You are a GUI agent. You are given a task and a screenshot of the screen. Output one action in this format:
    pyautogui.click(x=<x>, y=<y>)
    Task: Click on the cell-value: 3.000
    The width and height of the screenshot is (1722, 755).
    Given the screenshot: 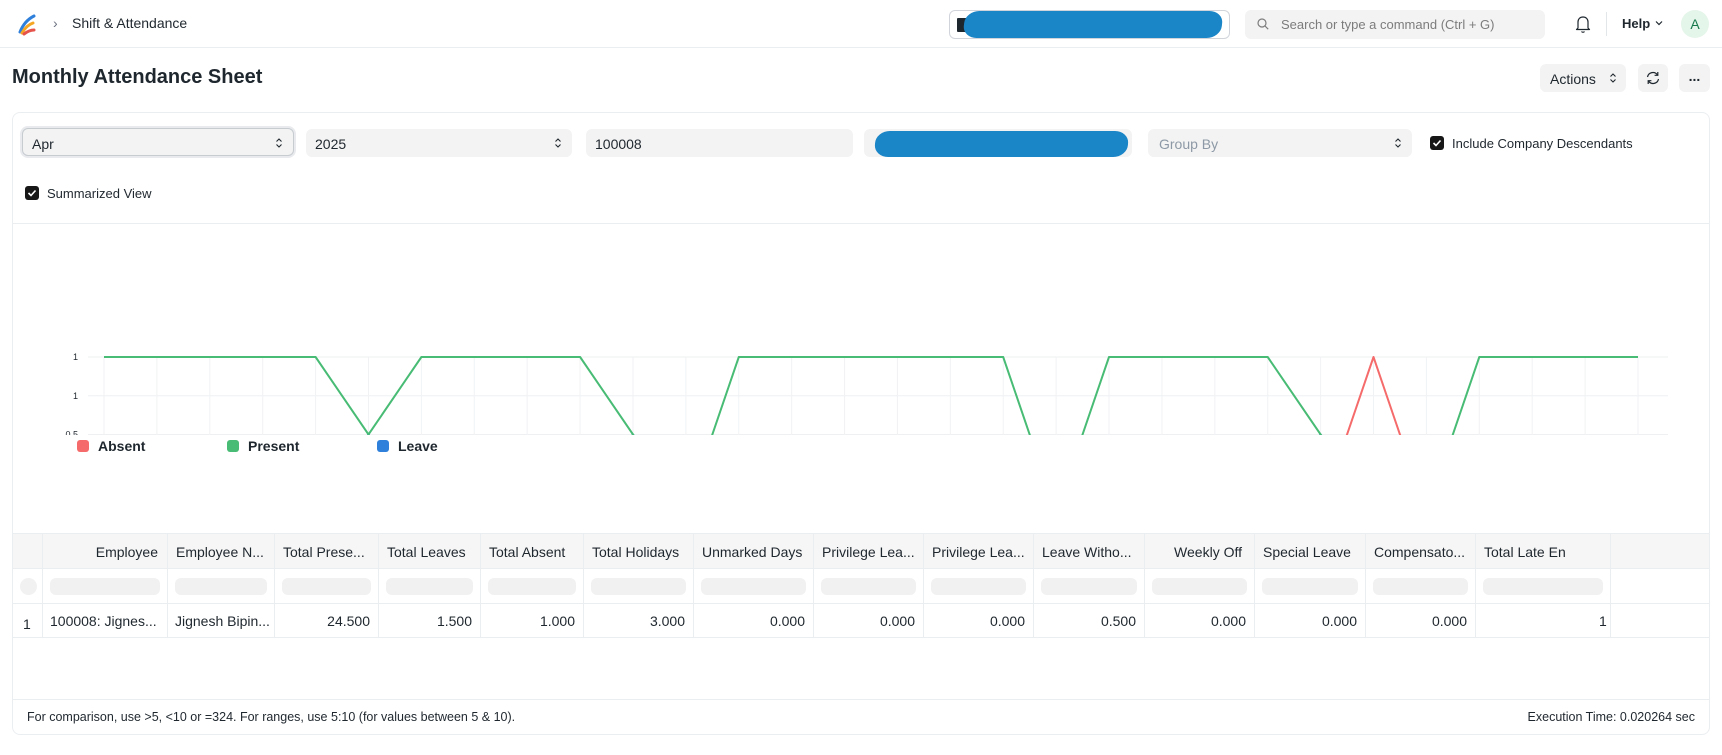 What is the action you would take?
    pyautogui.click(x=667, y=621)
    